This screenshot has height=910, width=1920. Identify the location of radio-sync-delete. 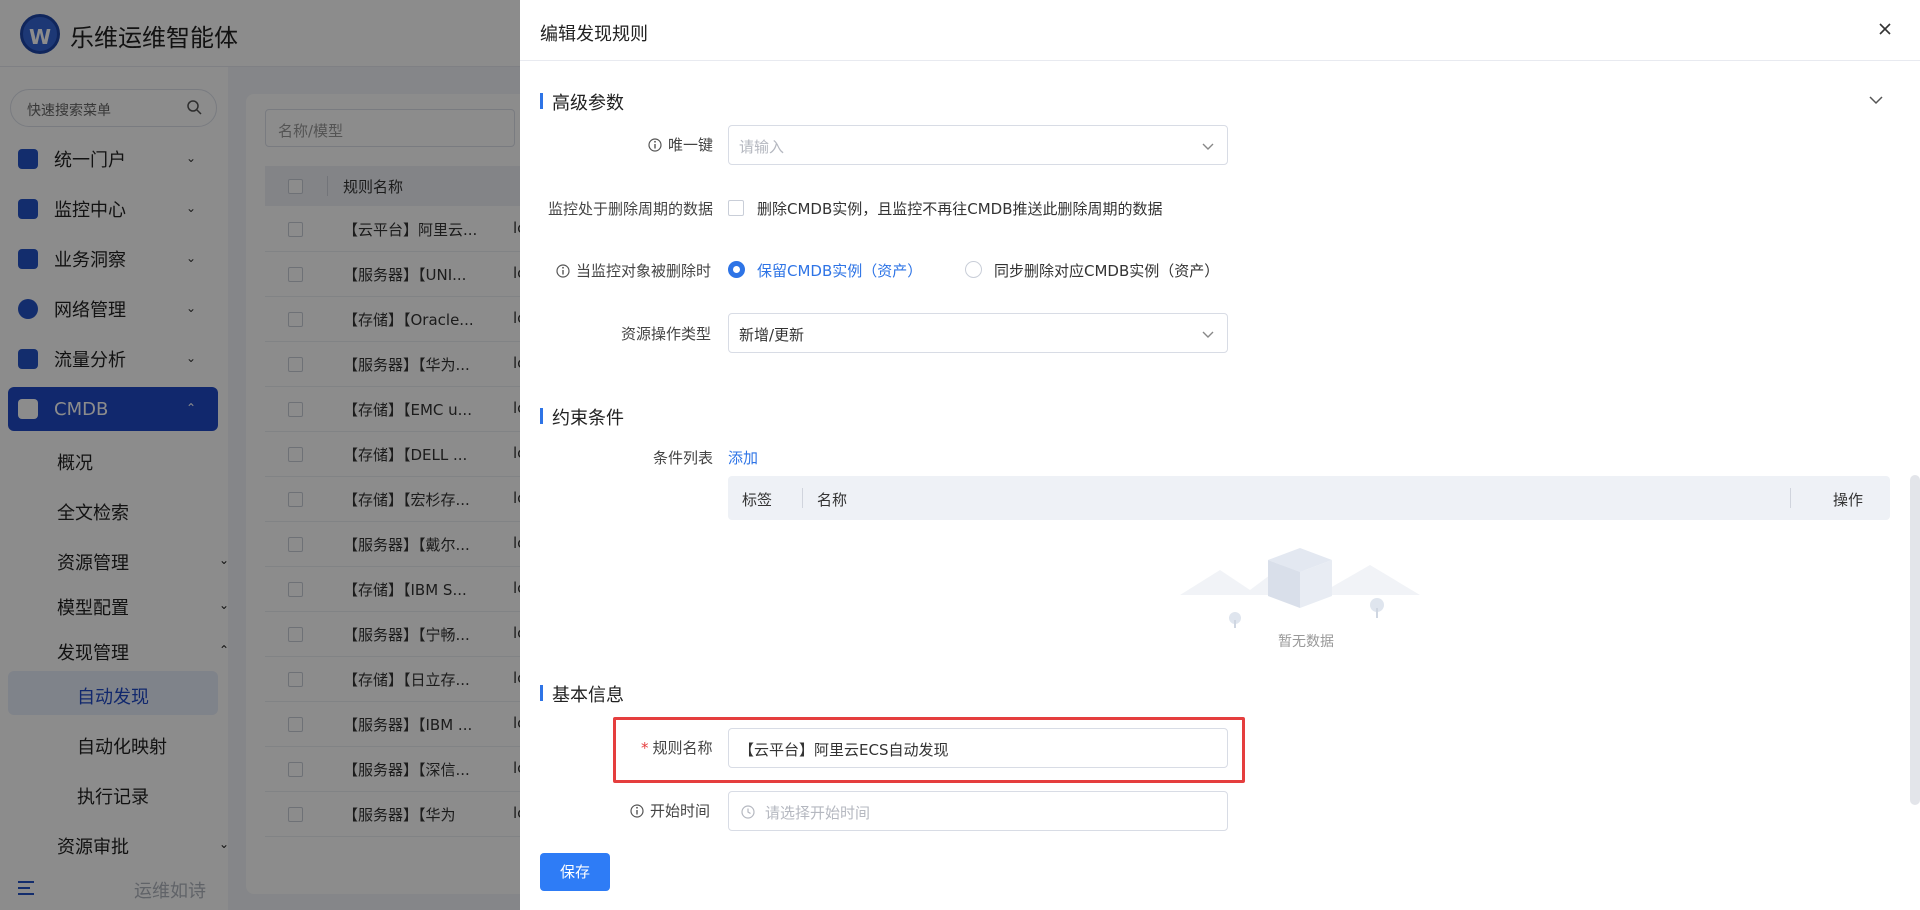
(973, 269).